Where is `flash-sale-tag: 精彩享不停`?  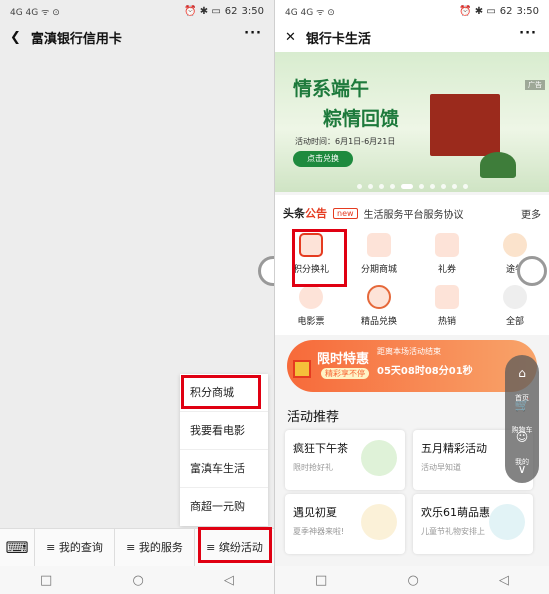 flash-sale-tag: 精彩享不停 is located at coordinates (345, 373).